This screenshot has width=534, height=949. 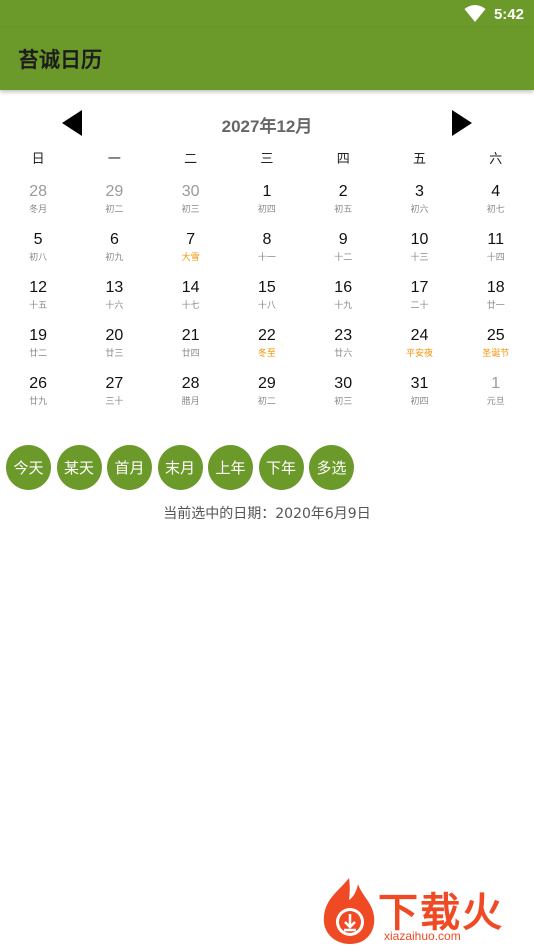 What do you see at coordinates (267, 335) in the screenshot?
I see `day-number: 22` at bounding box center [267, 335].